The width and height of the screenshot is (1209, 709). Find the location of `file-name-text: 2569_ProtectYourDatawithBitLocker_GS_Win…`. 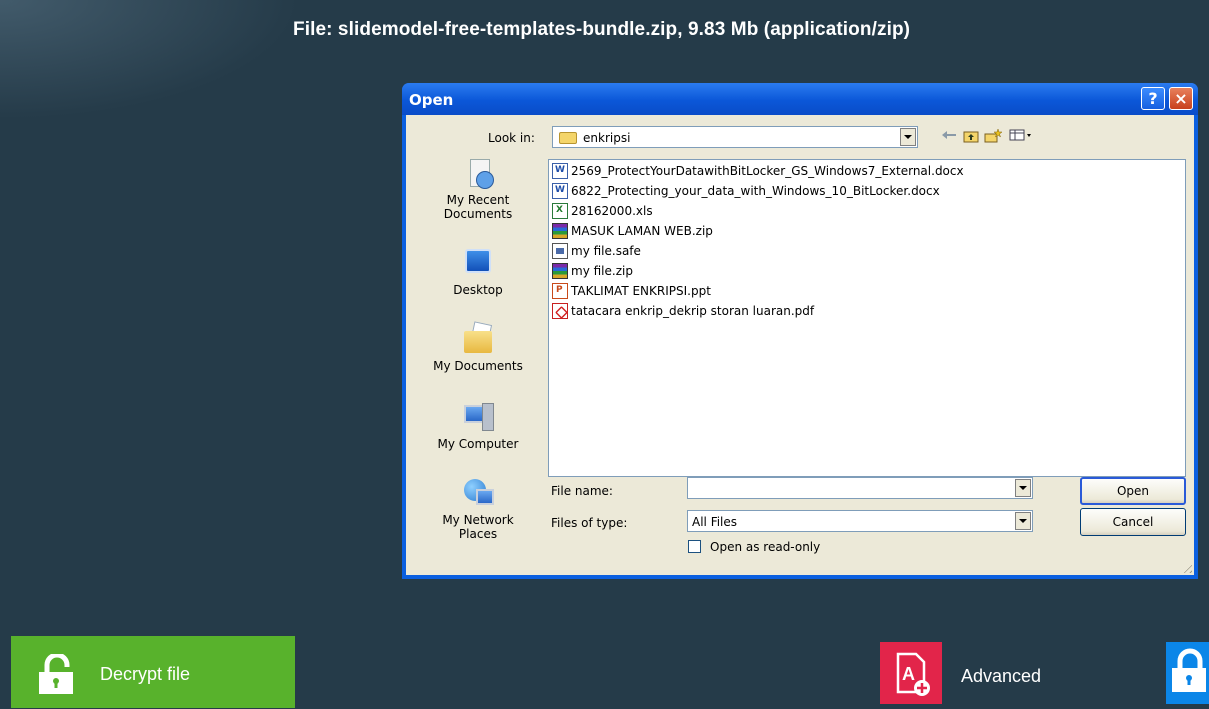

file-name-text: 2569_ProtectYourDatawithBitLocker_GS_Win… is located at coordinates (767, 171).